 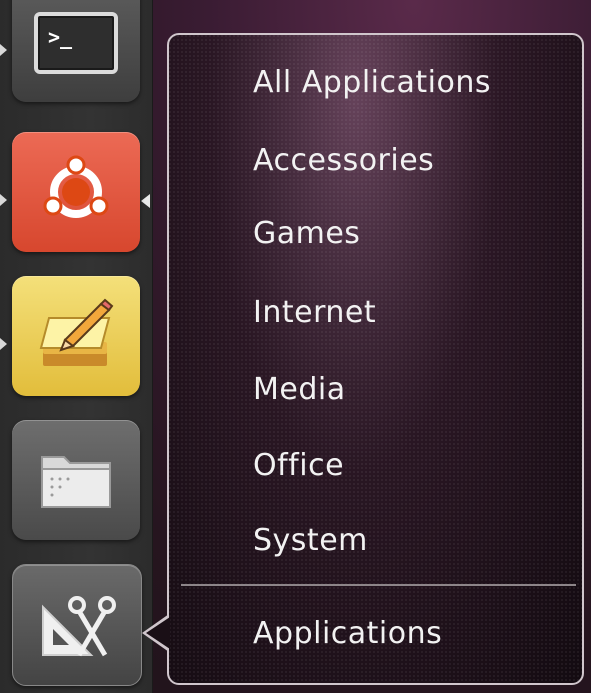 What do you see at coordinates (158, 633) in the screenshot?
I see `quicklist-pointer-fill` at bounding box center [158, 633].